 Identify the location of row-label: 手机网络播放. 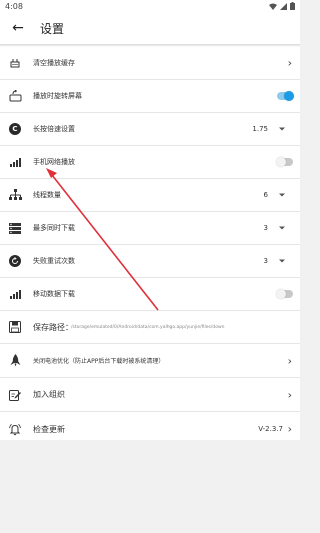
(54, 162).